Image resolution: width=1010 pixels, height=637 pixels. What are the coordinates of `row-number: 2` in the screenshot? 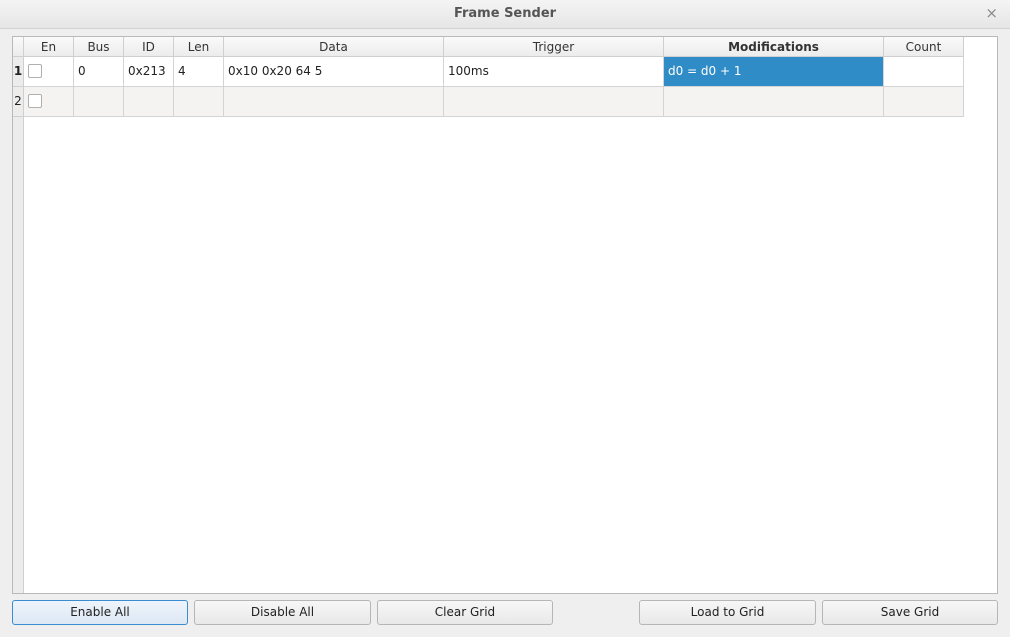 It's located at (18, 102).